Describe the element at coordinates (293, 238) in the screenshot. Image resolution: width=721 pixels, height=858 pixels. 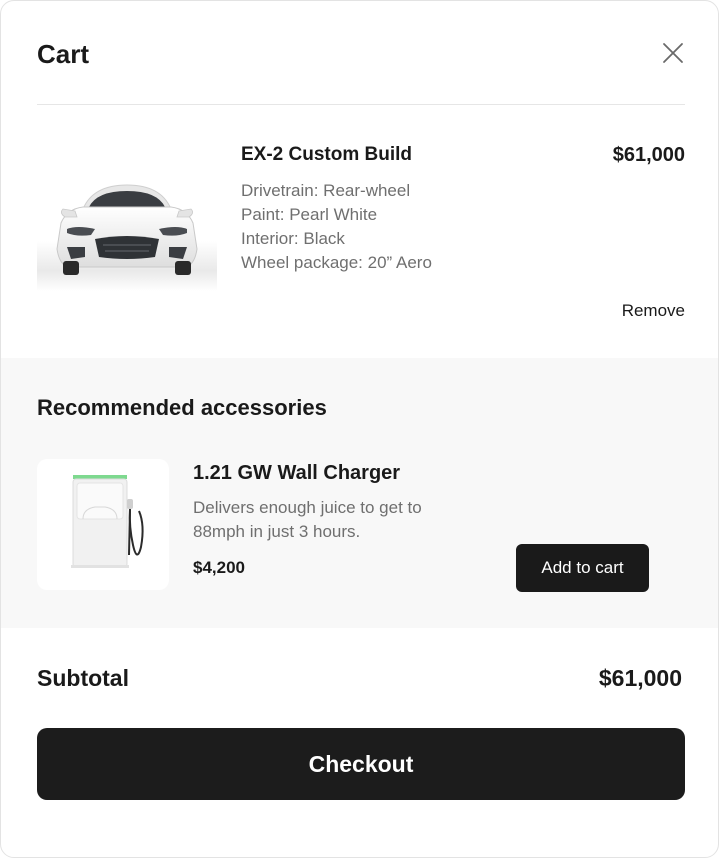
I see `spec-interior: Interior: Black` at that location.